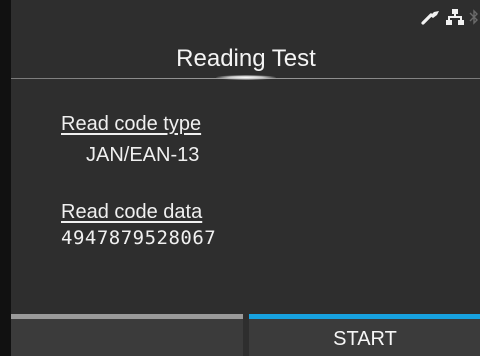 Image resolution: width=480 pixels, height=356 pixels. What do you see at coordinates (132, 212) in the screenshot?
I see `read-code-data-label: Read code data` at bounding box center [132, 212].